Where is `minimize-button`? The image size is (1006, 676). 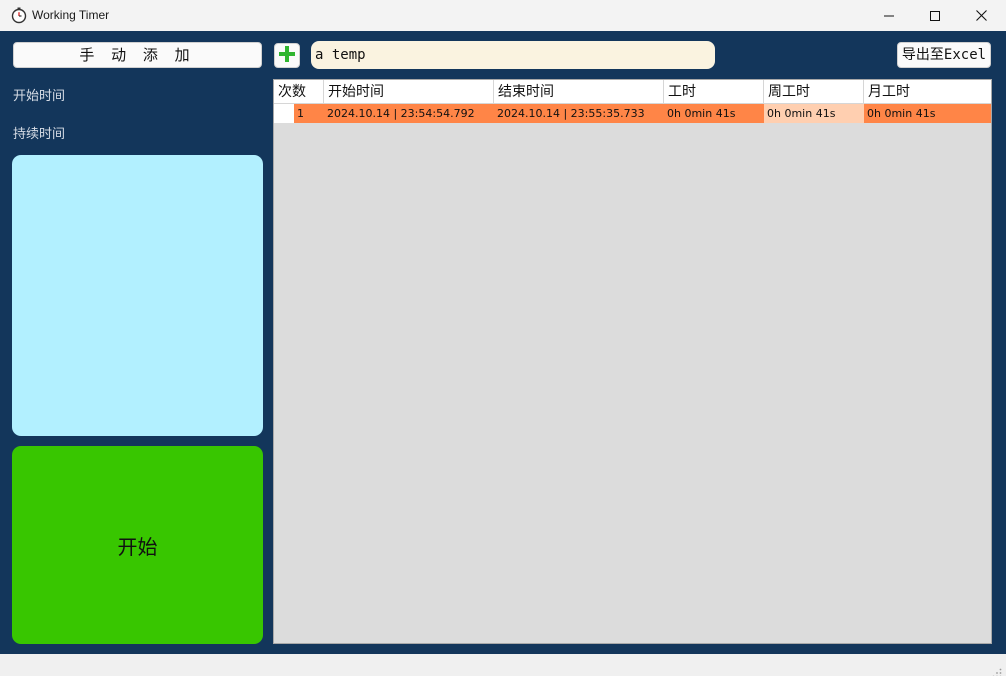
minimize-button is located at coordinates (889, 15).